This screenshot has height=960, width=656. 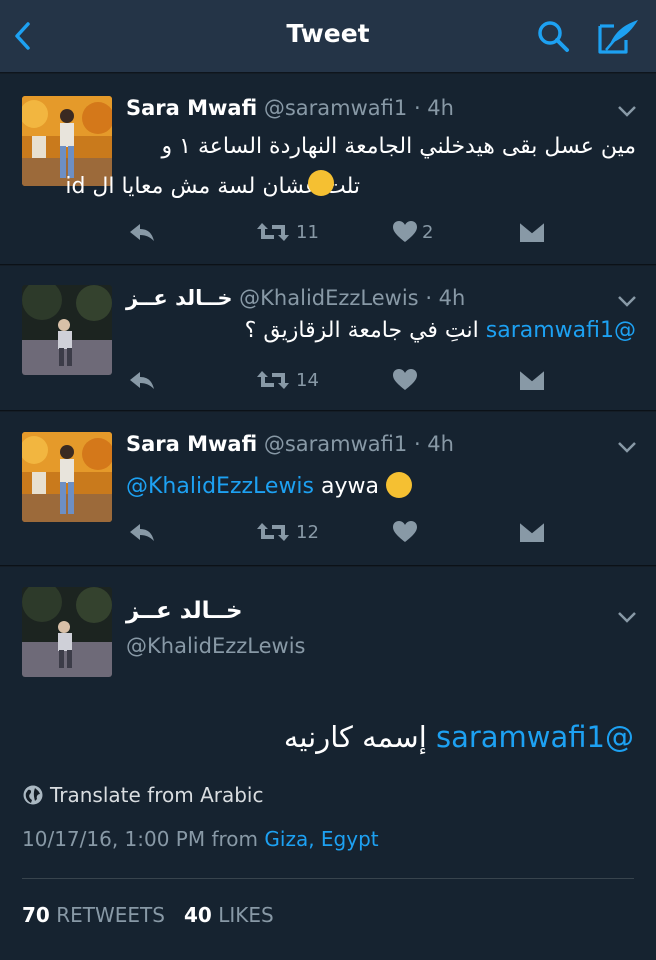 What do you see at coordinates (619, 36) in the screenshot?
I see `compose-icon` at bounding box center [619, 36].